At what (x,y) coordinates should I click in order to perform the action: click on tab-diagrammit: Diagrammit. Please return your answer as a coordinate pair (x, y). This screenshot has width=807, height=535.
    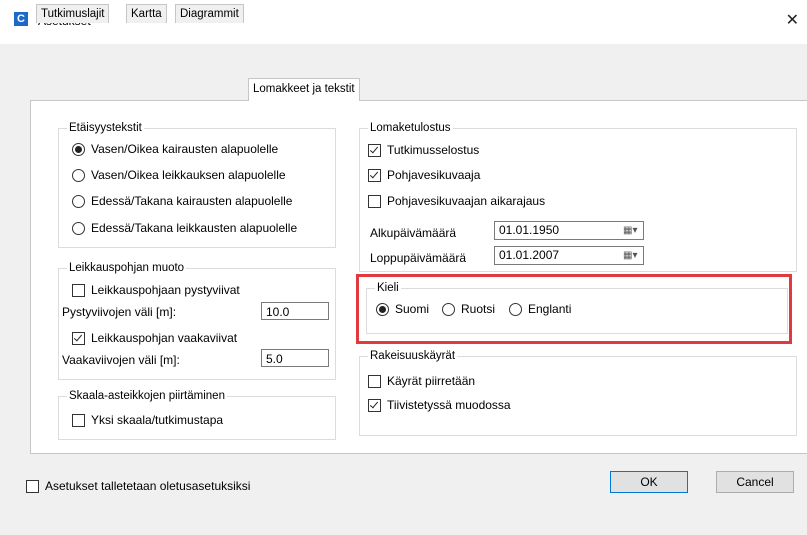
    Looking at the image, I should click on (209, 13).